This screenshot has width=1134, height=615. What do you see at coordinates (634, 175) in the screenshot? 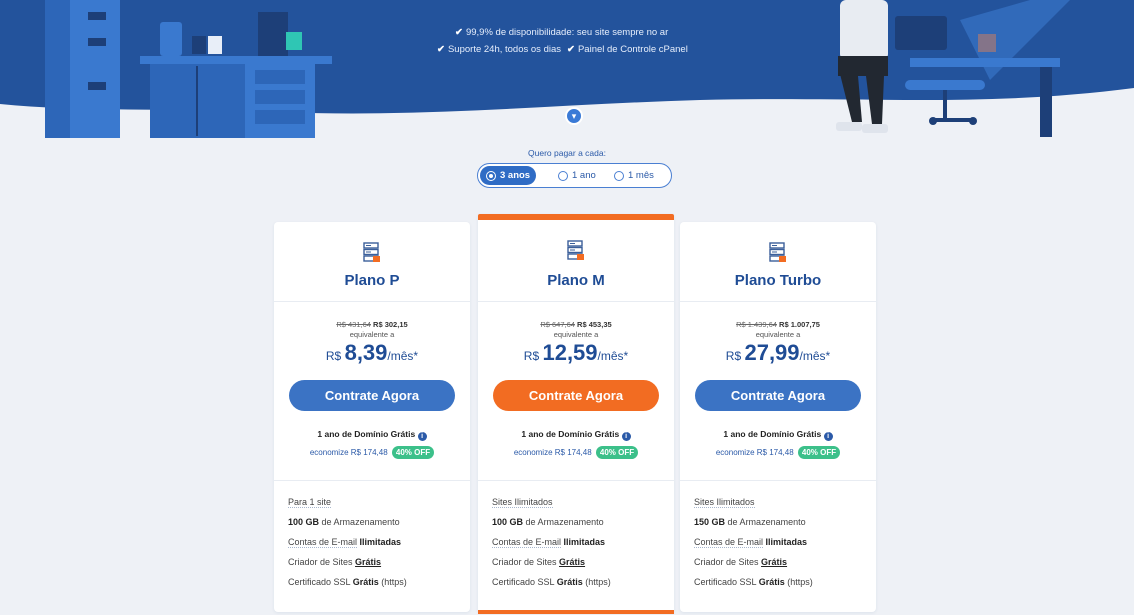
I see `billing-option-1-mes: 1 mês` at bounding box center [634, 175].